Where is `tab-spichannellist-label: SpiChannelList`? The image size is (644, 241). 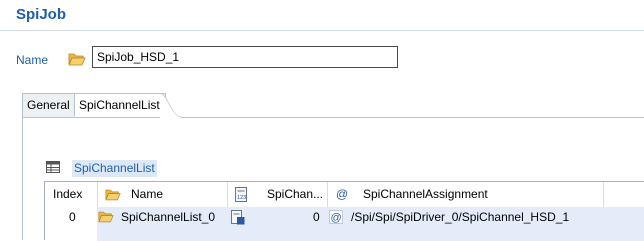 tab-spichannellist-label: SpiChannelList is located at coordinates (119, 105).